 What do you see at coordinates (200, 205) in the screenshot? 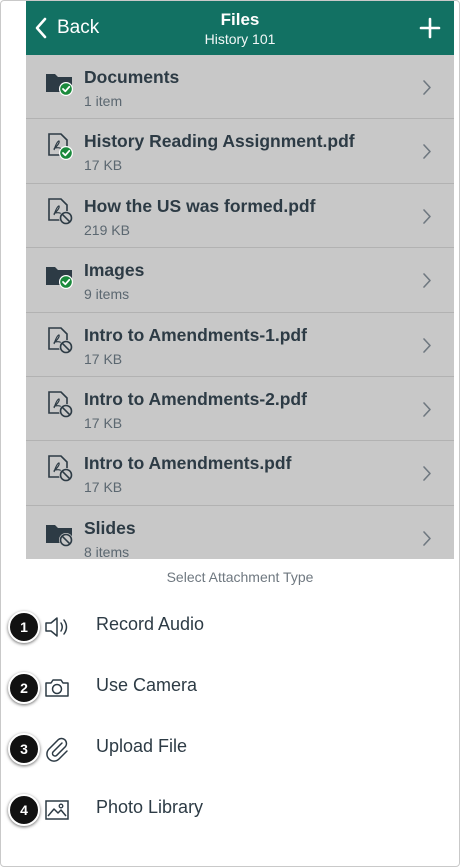
I see `file-name: How the US was formed.pdf` at bounding box center [200, 205].